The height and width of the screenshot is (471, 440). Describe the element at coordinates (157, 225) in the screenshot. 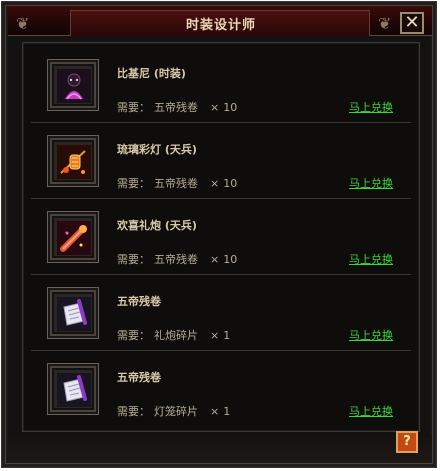

I see `item-name: 欢喜礼炮 (天兵)` at that location.